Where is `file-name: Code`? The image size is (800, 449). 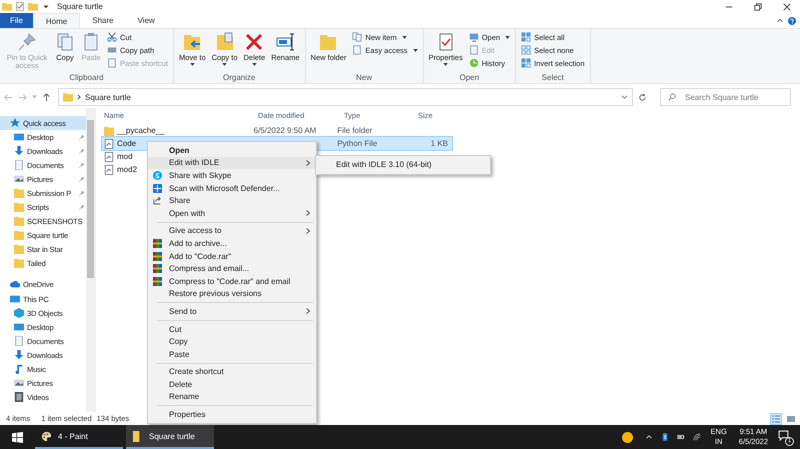
file-name: Code is located at coordinates (126, 143).